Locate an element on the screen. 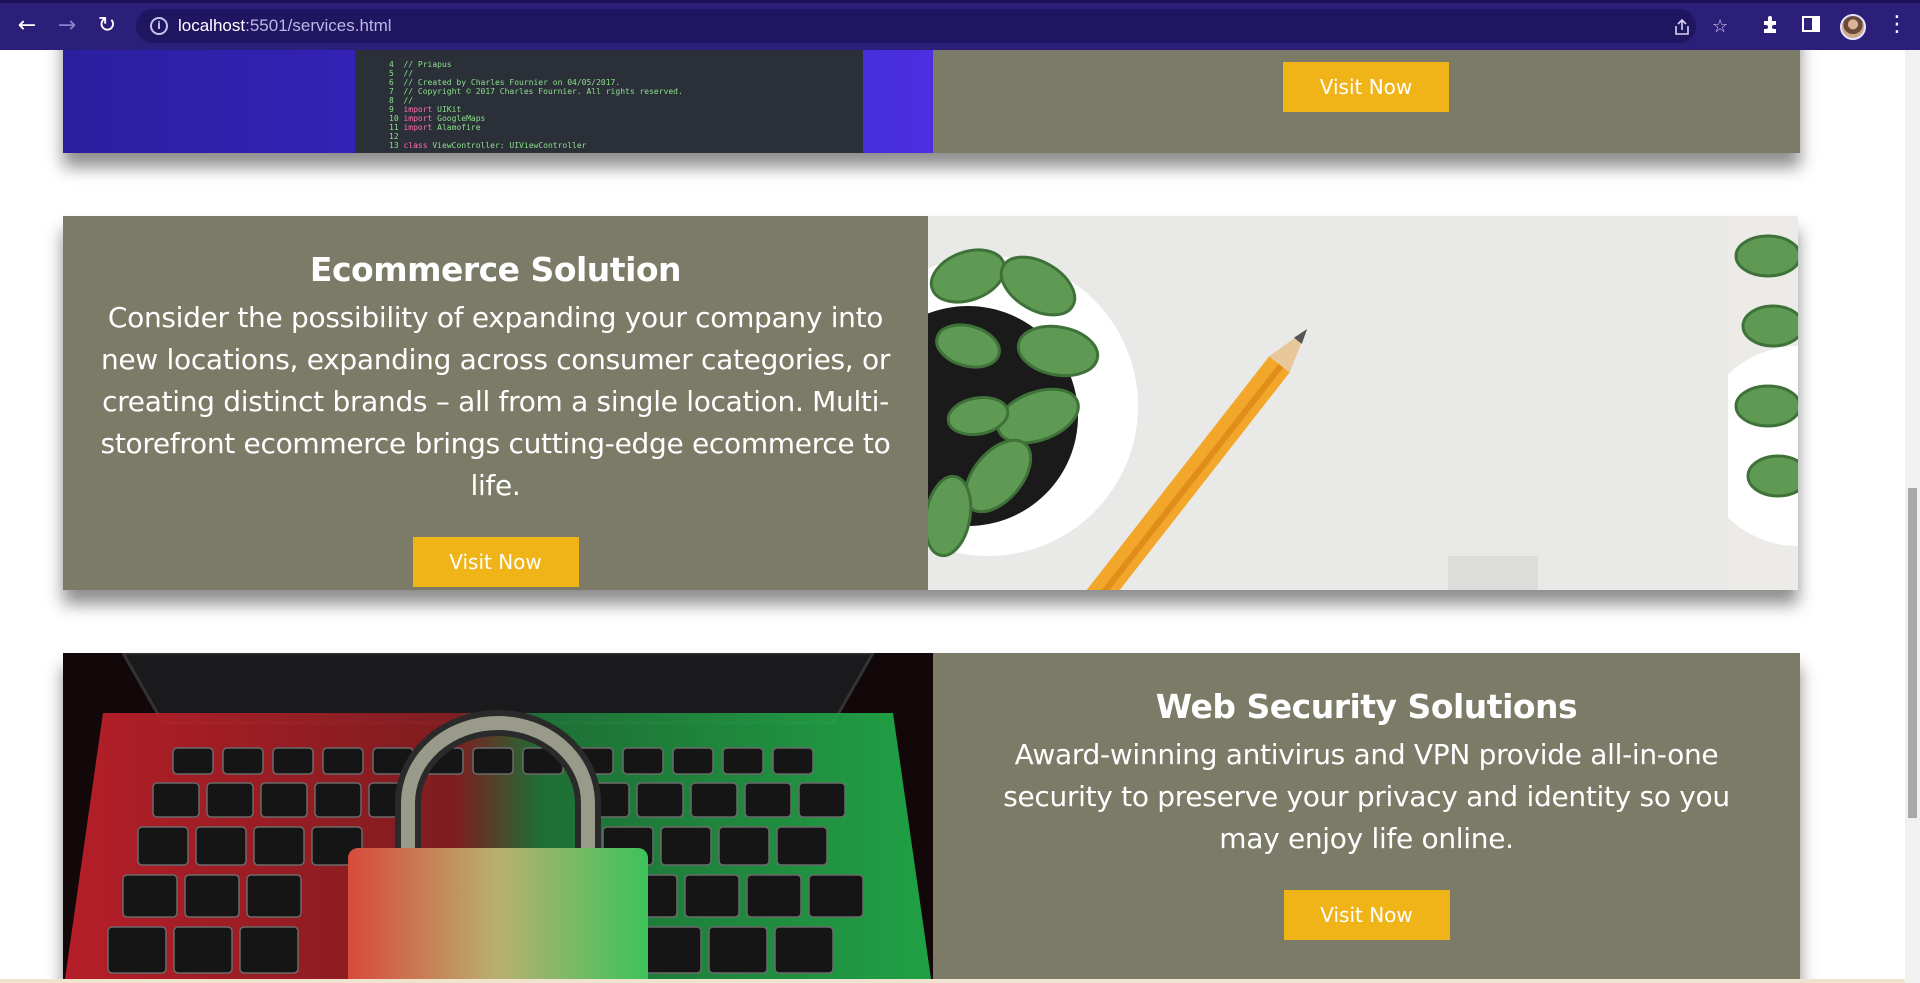 The image size is (1920, 983). reload-icon: ↻ is located at coordinates (107, 26).